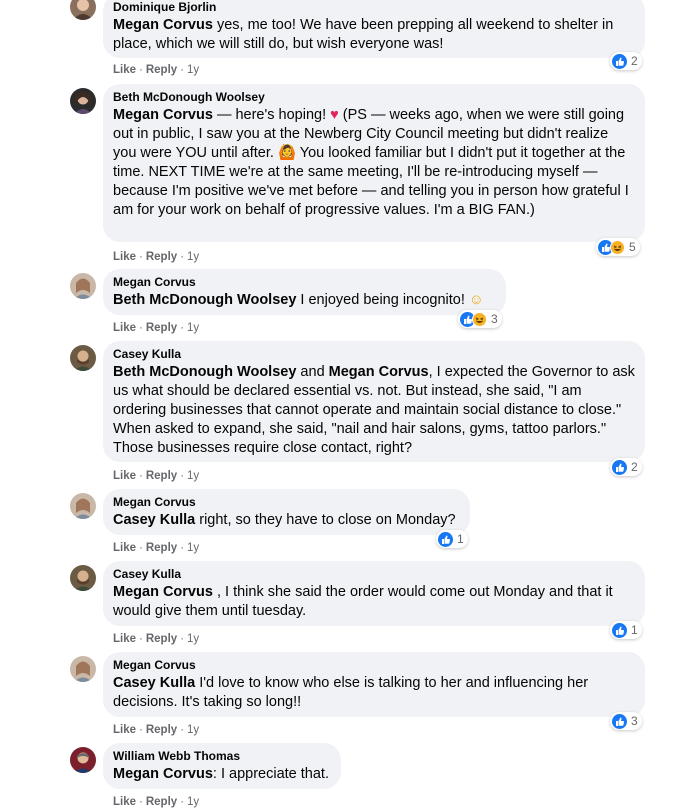 Image resolution: width=686 pixels, height=812 pixels. Describe the element at coordinates (287, 153) in the screenshot. I see `person-gesturing-emoji: 🙆` at that location.